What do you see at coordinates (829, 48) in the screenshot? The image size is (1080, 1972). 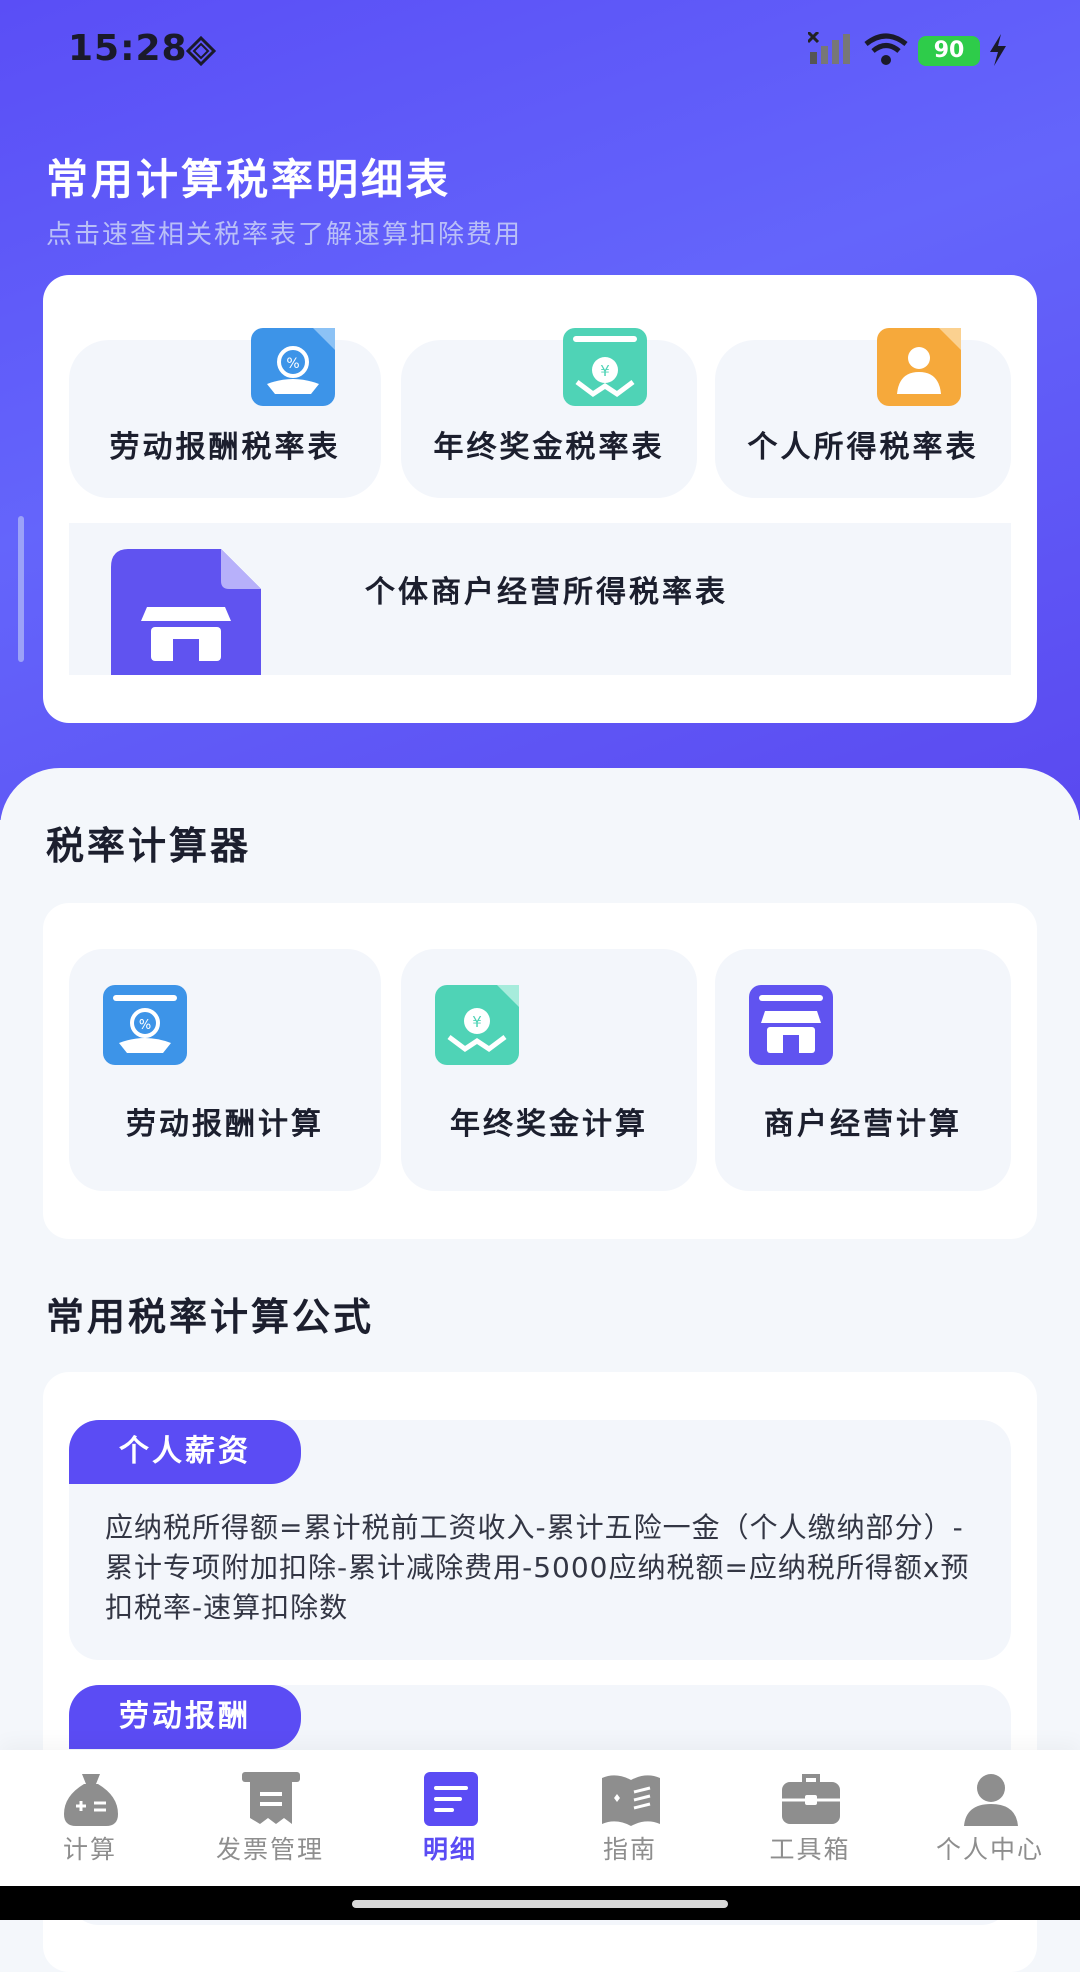 I see `signal-icon` at bounding box center [829, 48].